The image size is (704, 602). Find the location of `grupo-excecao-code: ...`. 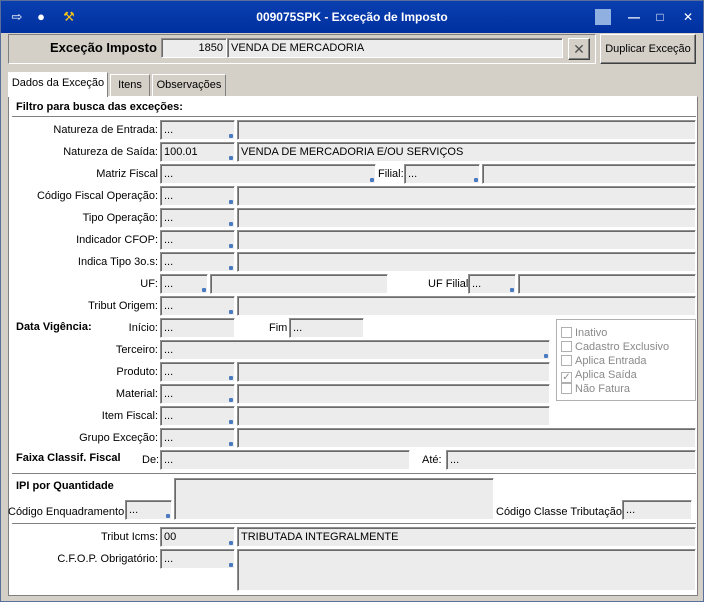

grupo-excecao-code: ... is located at coordinates (197, 438).